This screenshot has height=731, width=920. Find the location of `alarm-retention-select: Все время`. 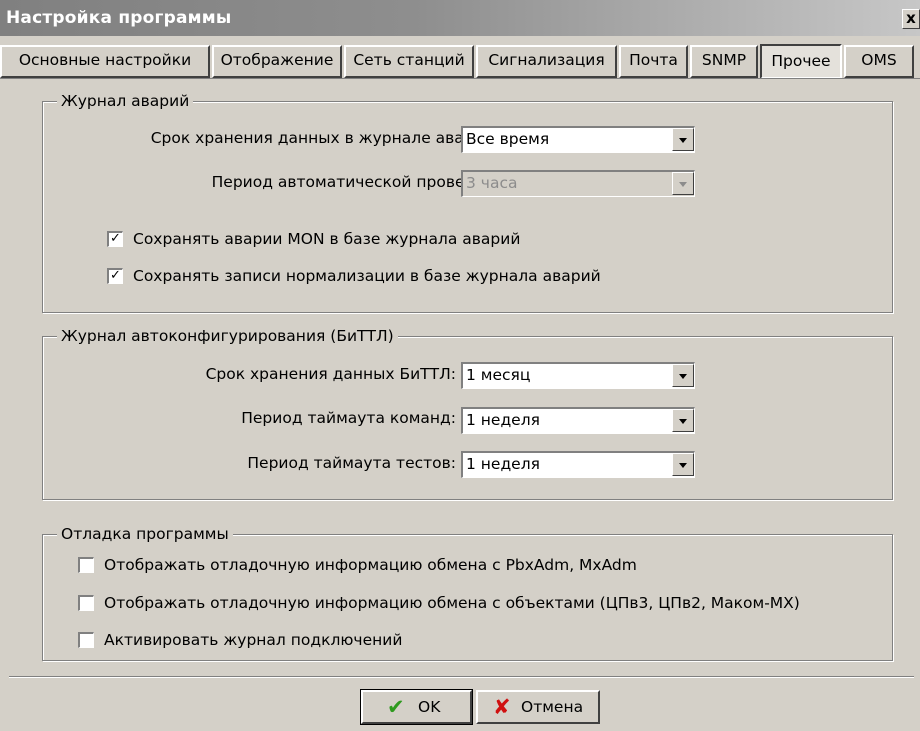

alarm-retention-select: Все время is located at coordinates (578, 139).